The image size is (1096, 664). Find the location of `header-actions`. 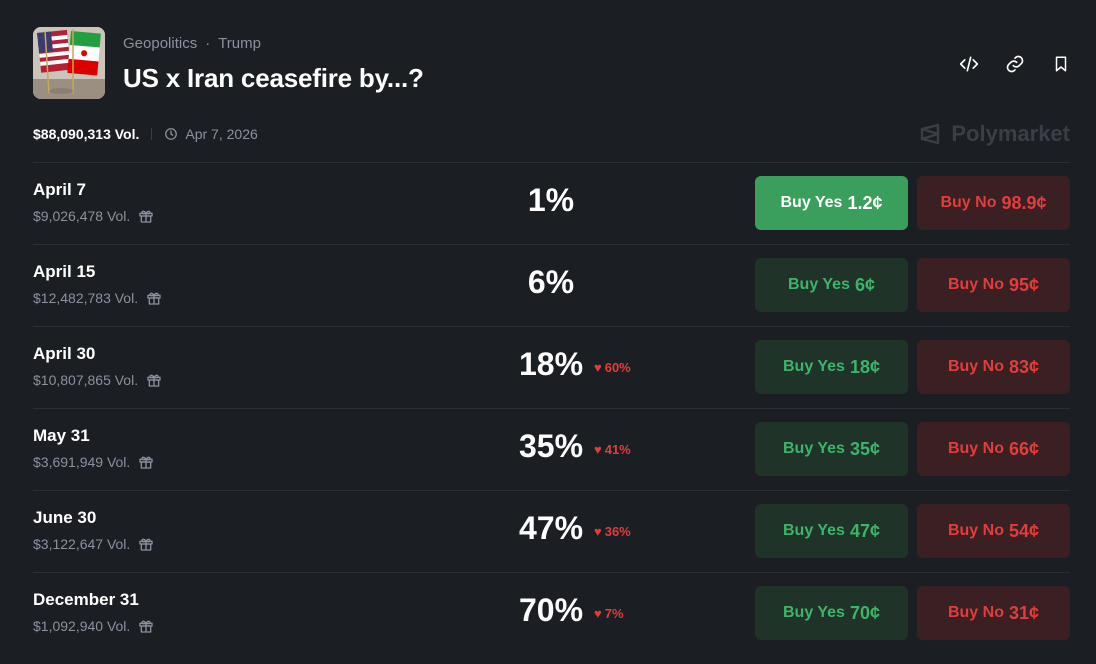

header-actions is located at coordinates (1015, 64).